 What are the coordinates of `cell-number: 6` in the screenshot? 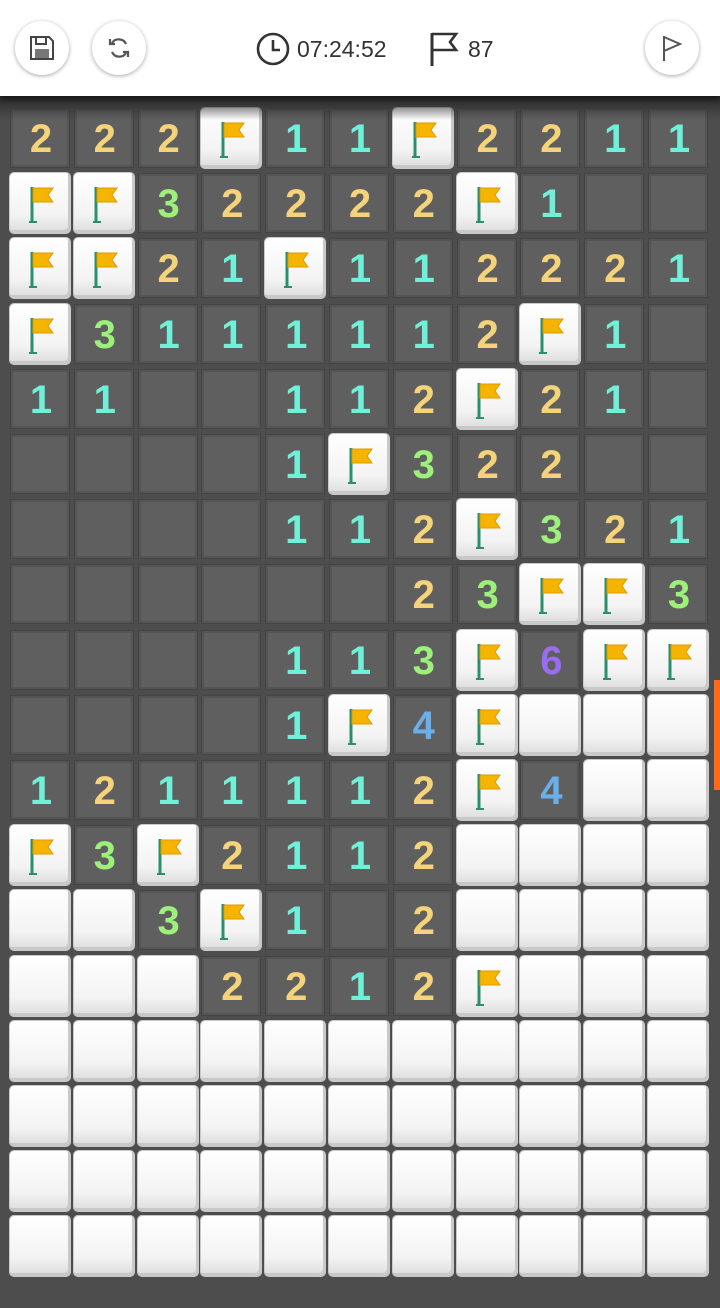 It's located at (550, 659).